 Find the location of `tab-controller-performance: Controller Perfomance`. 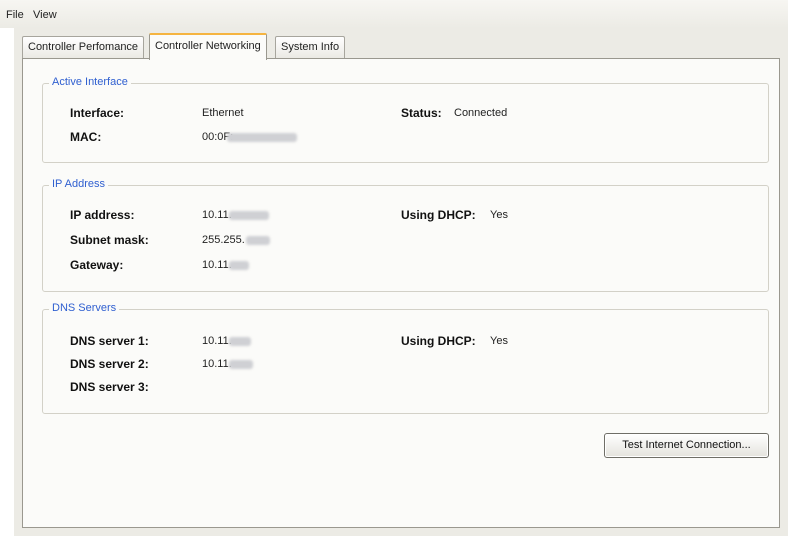

tab-controller-performance: Controller Perfomance is located at coordinates (83, 47).